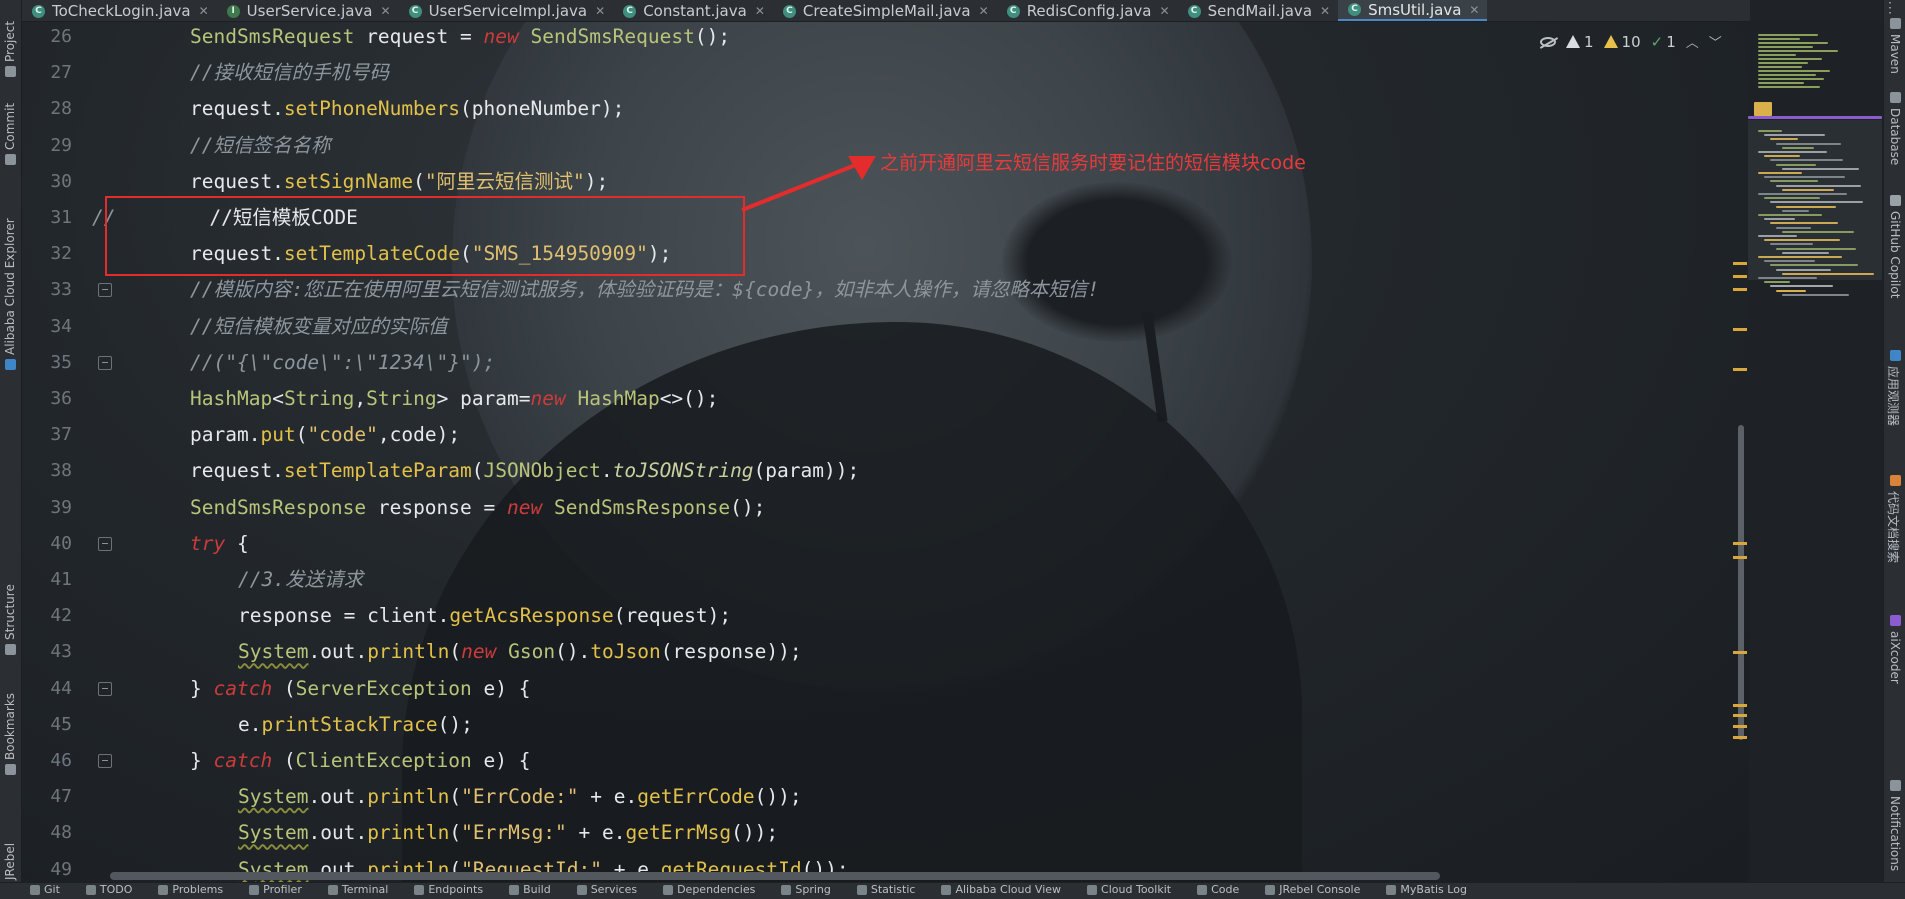  I want to click on code-minimap, so click(1815, 452).